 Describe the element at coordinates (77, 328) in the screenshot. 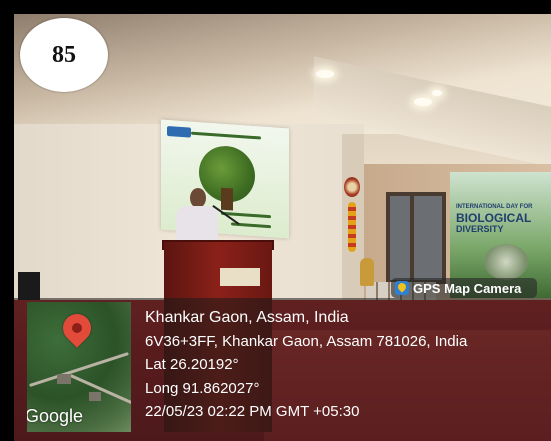

I see `location-pin-icon` at that location.